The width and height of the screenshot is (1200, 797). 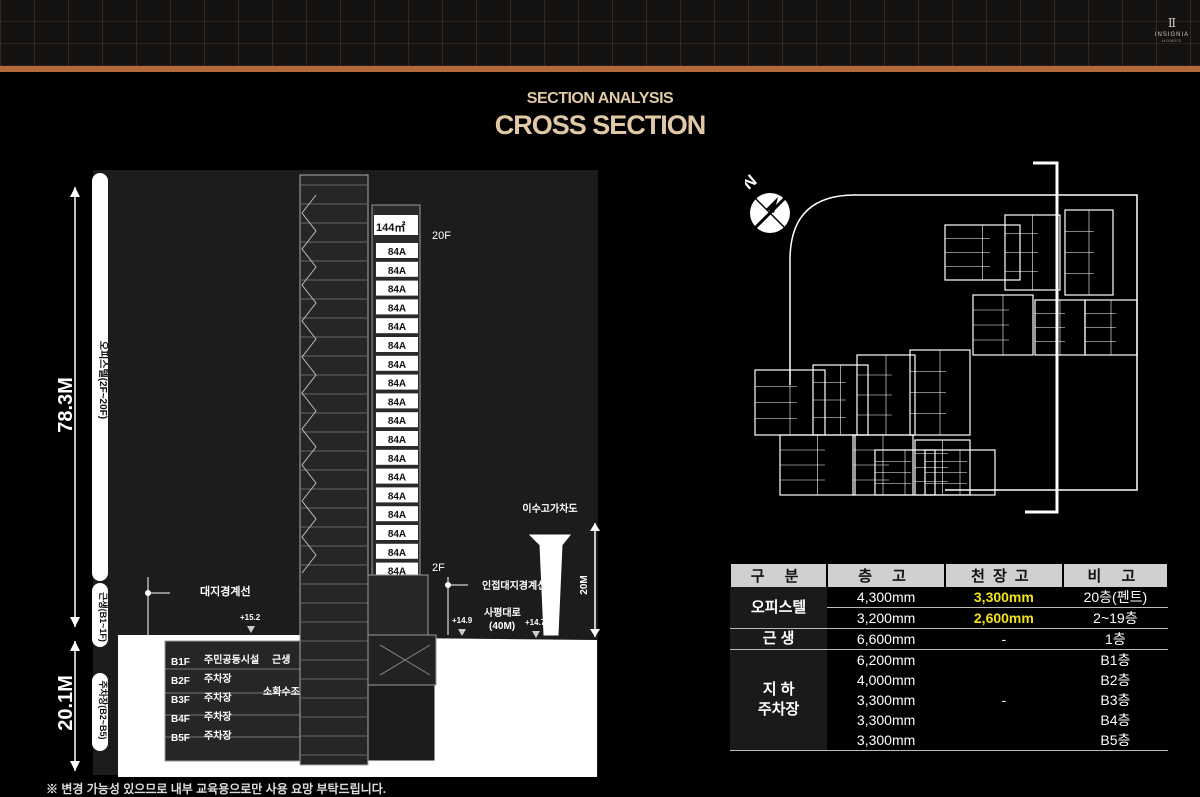 What do you see at coordinates (103, 380) in the screenshot?
I see `zone-officetel-label: 오피스텔(2F~20F)` at bounding box center [103, 380].